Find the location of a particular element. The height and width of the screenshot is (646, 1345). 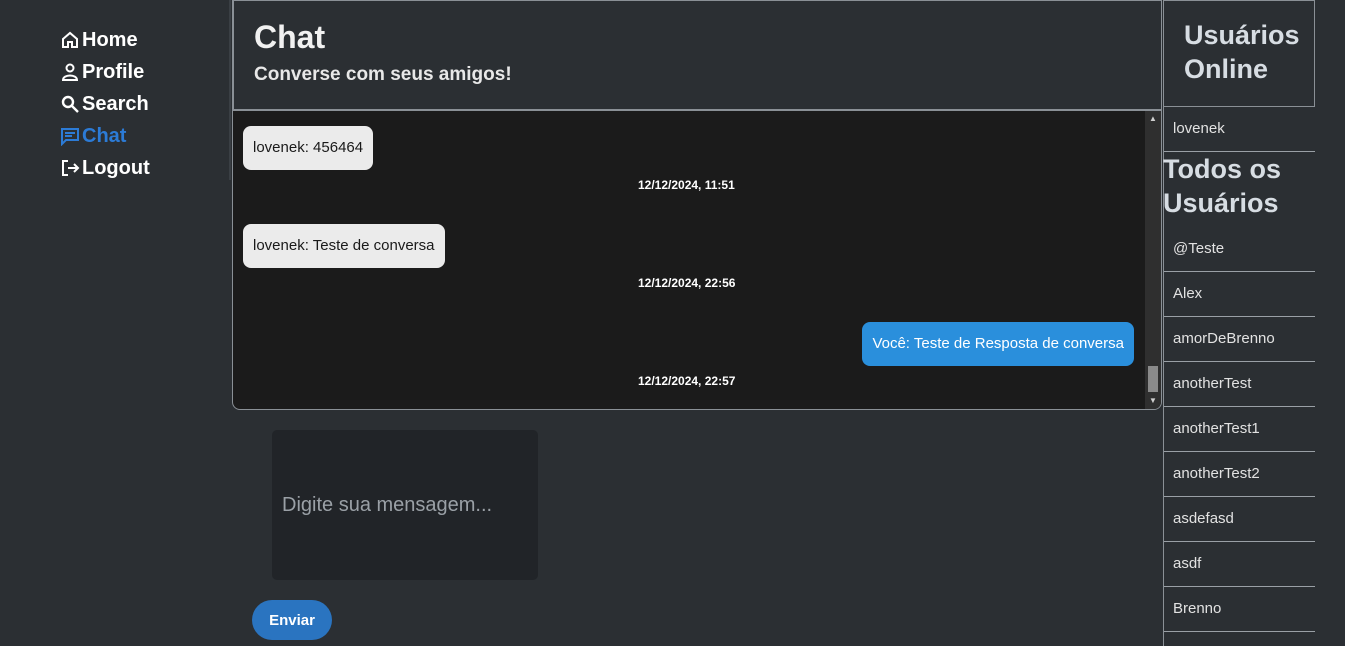

message-timestamp: 12/12/2024, 22:57 is located at coordinates (687, 381).